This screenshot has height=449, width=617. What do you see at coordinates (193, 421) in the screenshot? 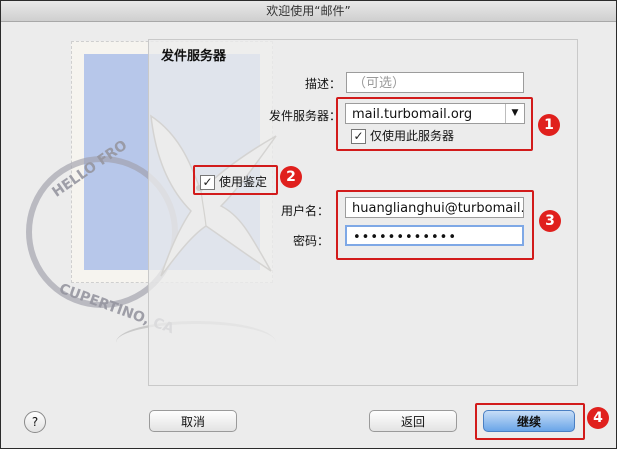
I see `cancel-button: 取消` at bounding box center [193, 421].